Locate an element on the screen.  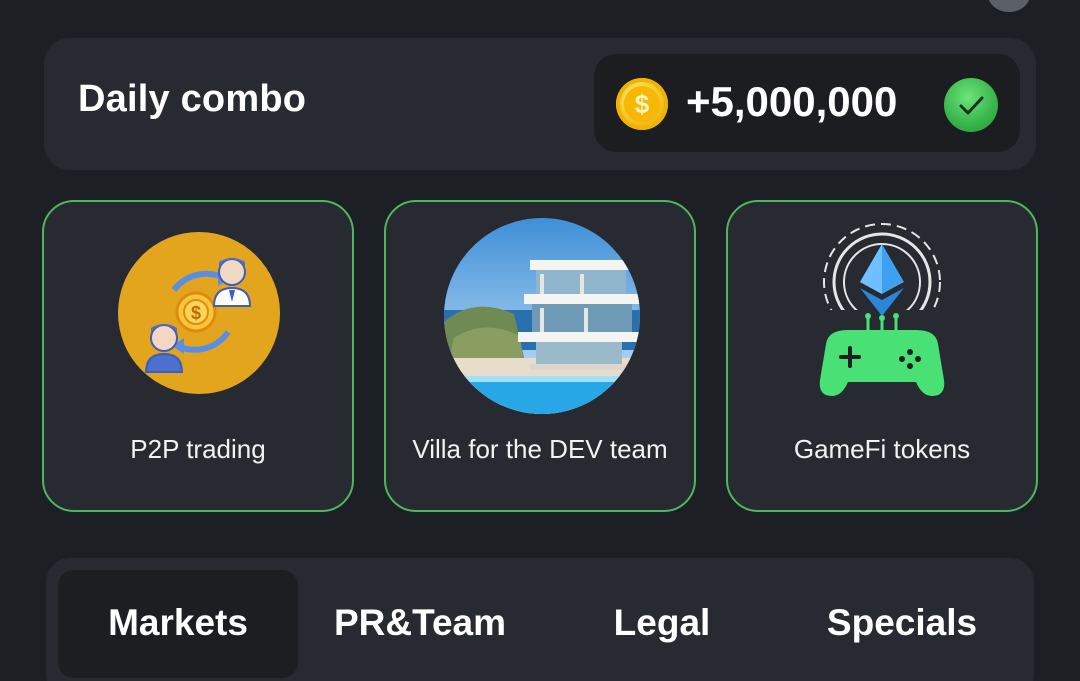
card-label-p2p-trading: P2P trading is located at coordinates (198, 449).